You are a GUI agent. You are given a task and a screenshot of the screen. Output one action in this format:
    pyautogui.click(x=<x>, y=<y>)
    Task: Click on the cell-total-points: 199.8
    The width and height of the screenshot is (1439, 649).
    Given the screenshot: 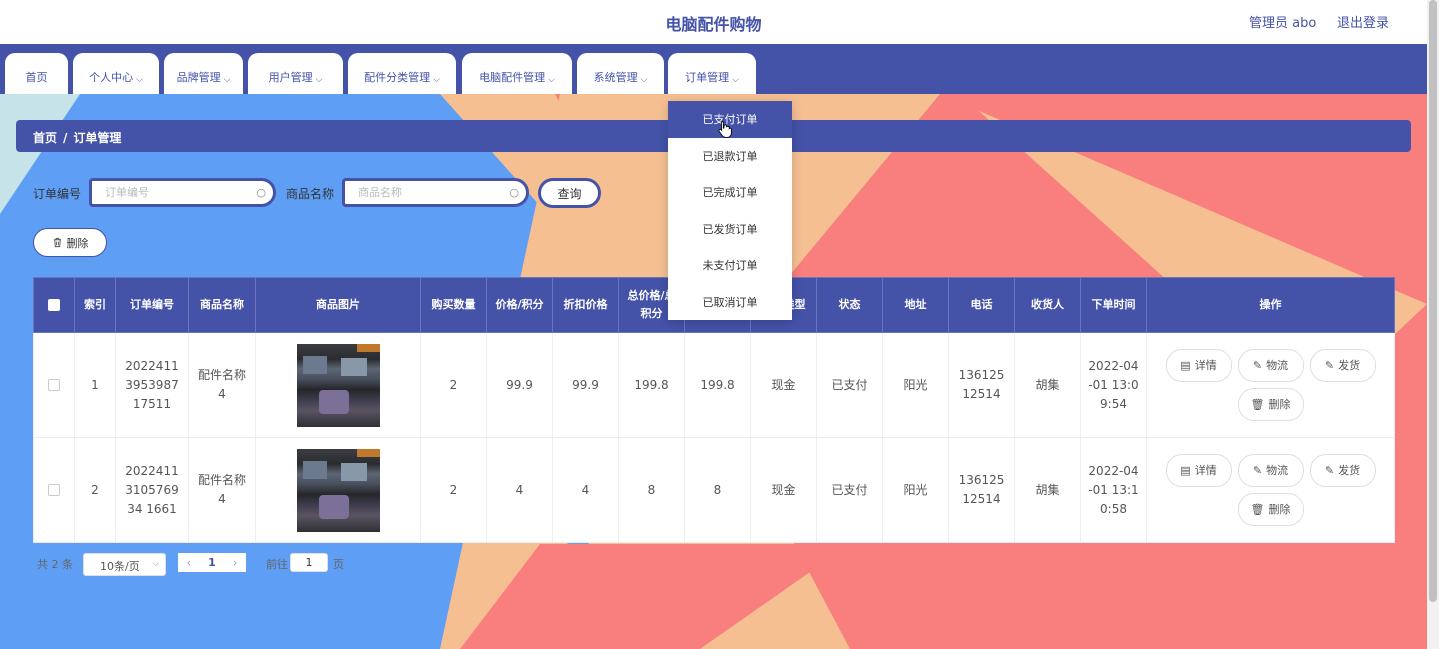 What is the action you would take?
    pyautogui.click(x=717, y=385)
    